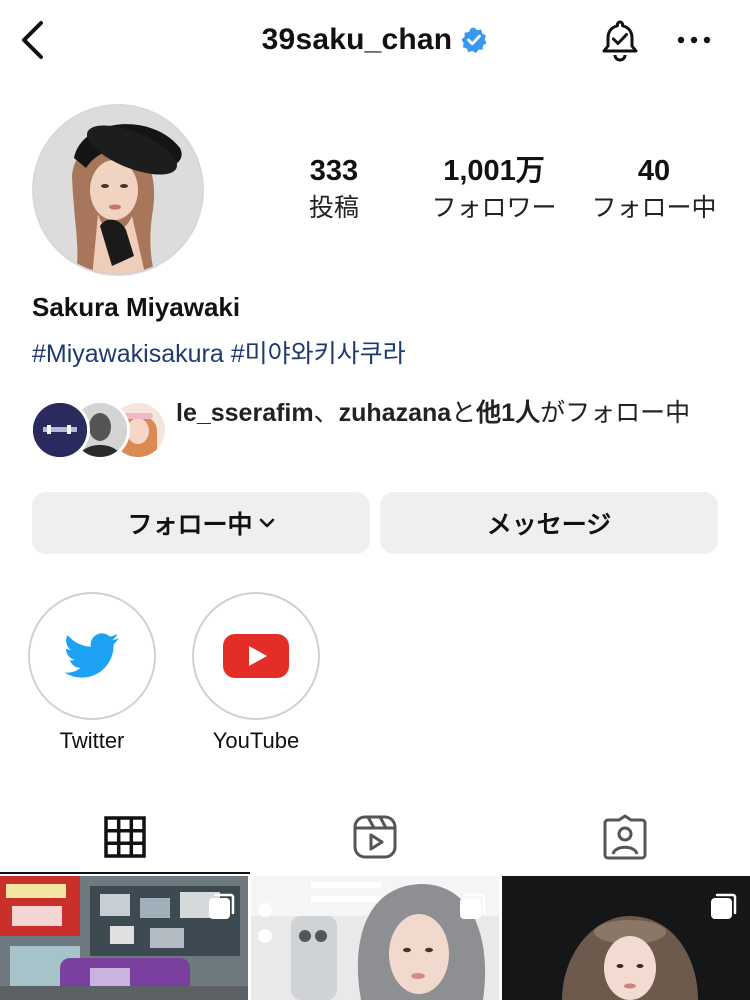  I want to click on following-count: 40, so click(654, 171).